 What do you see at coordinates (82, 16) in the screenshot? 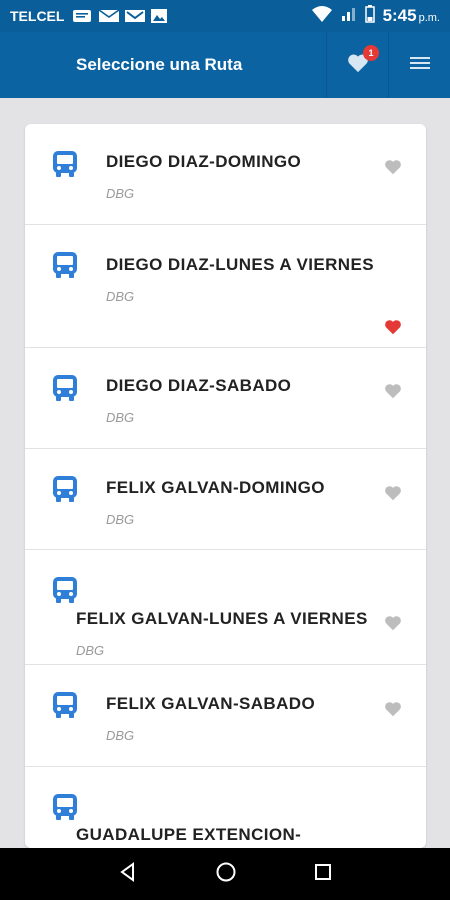
I see `message-icon` at bounding box center [82, 16].